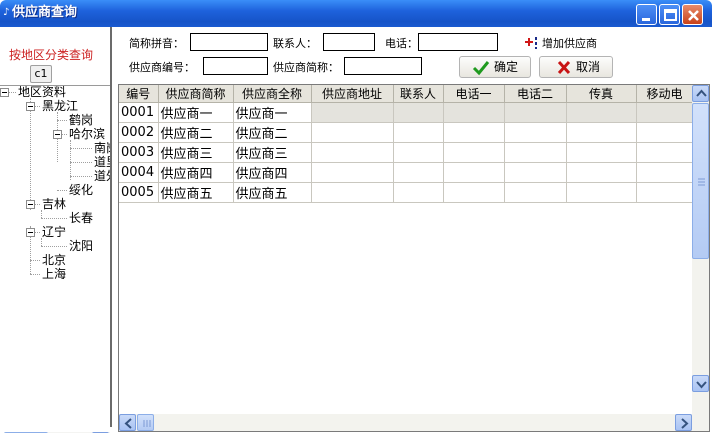  I want to click on cell-code: 0004, so click(139, 172).